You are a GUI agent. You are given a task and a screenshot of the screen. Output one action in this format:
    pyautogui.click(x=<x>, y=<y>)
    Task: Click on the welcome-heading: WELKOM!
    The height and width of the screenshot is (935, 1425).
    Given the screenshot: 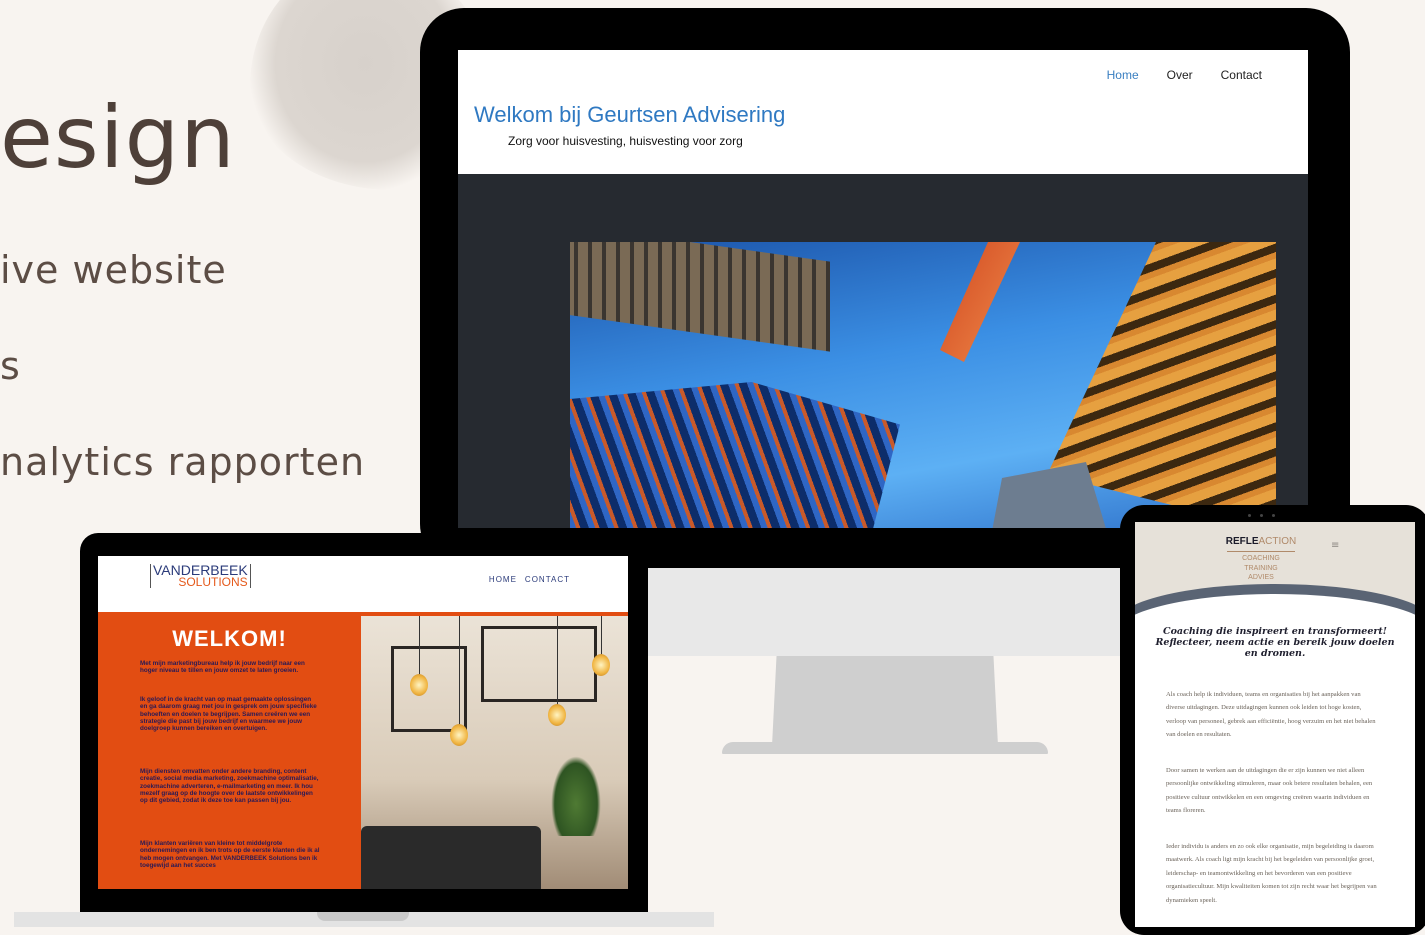 What is the action you would take?
    pyautogui.click(x=229, y=638)
    